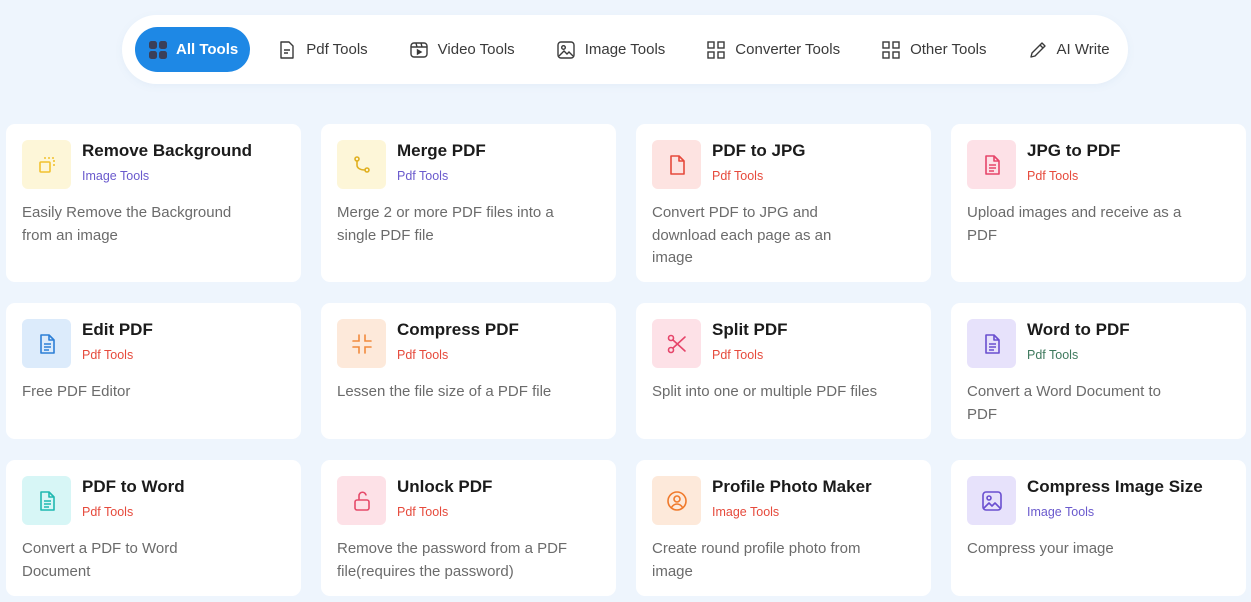 This screenshot has width=1251, height=602. I want to click on merge-icon, so click(361, 164).